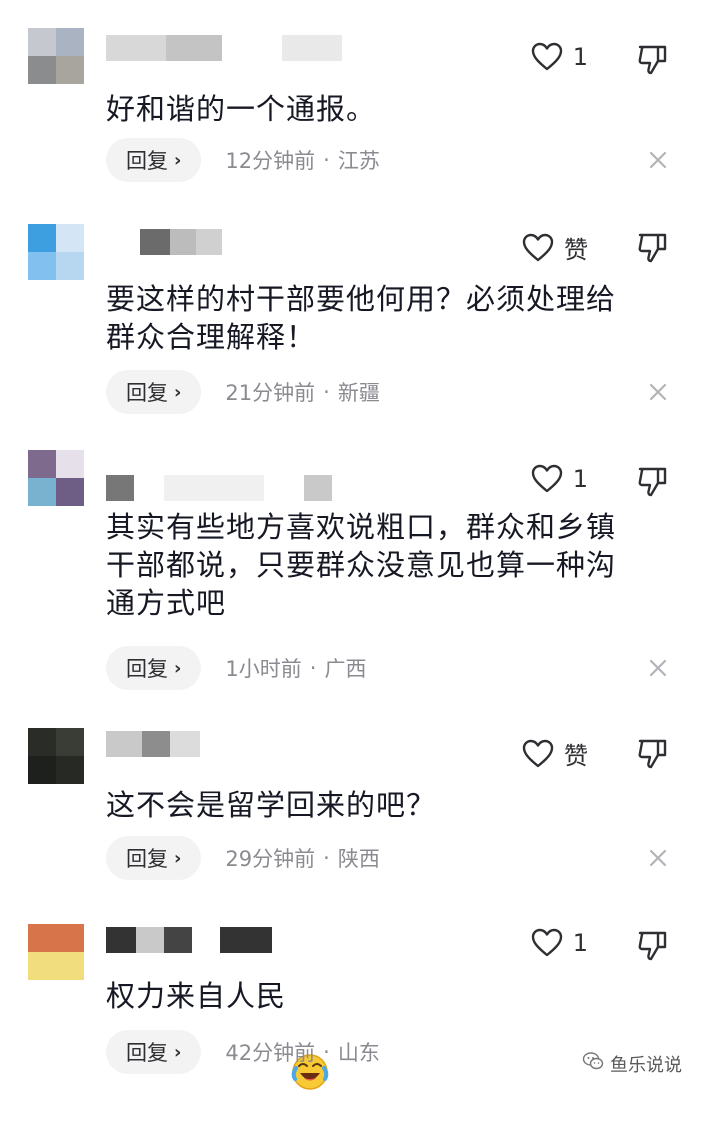 This screenshot has height=1139, width=704. Describe the element at coordinates (270, 393) in the screenshot. I see `comment-time: 21分钟前` at that location.